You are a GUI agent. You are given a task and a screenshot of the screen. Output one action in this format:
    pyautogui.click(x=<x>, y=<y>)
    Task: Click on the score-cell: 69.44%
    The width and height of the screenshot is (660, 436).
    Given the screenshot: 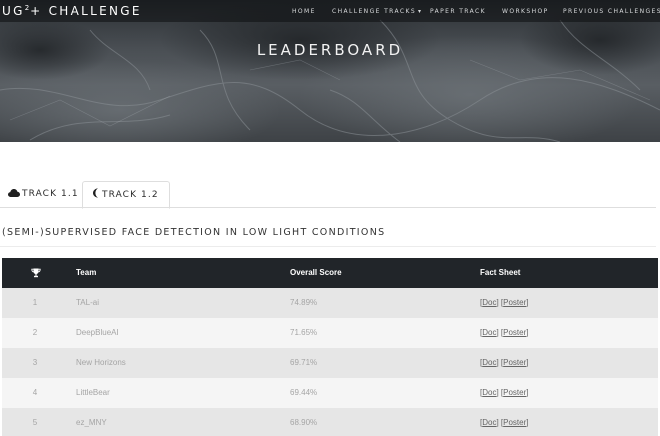 What is the action you would take?
    pyautogui.click(x=304, y=392)
    